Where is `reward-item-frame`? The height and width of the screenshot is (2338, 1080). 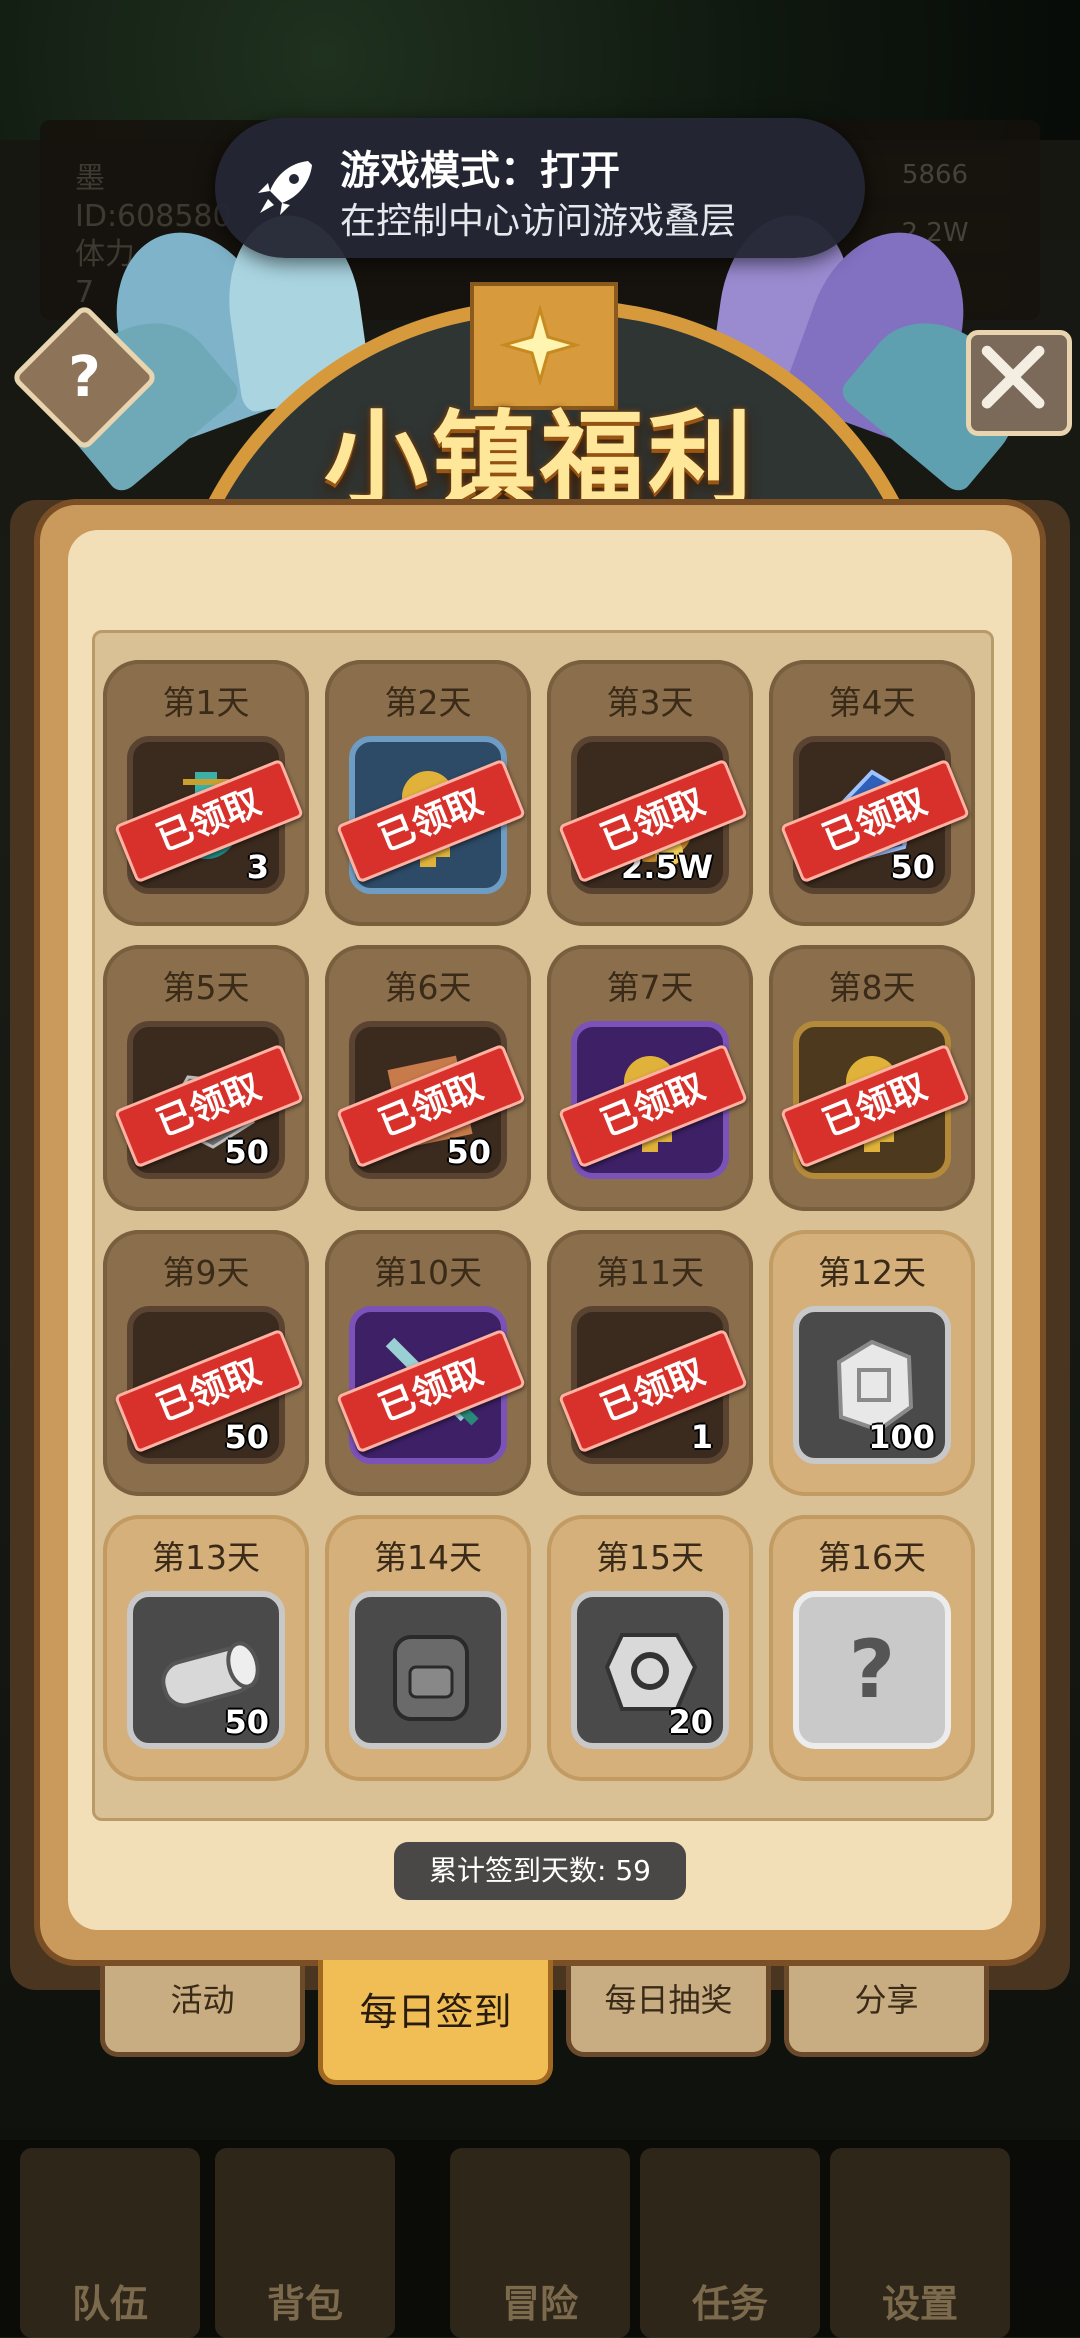 reward-item-frame is located at coordinates (428, 1670).